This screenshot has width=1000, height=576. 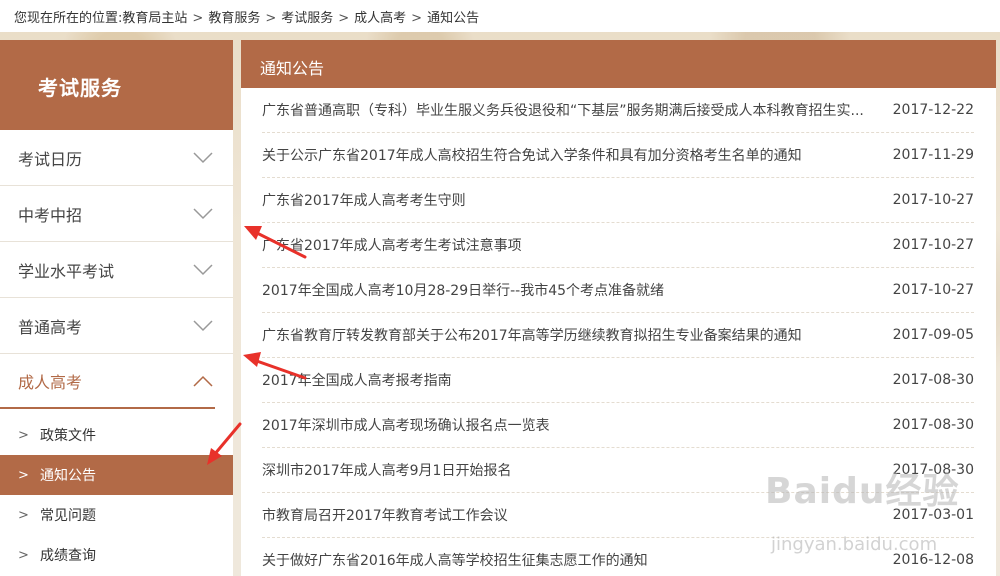 I want to click on sidebar-category-exam-calendar: 考试日历, so click(x=116, y=158).